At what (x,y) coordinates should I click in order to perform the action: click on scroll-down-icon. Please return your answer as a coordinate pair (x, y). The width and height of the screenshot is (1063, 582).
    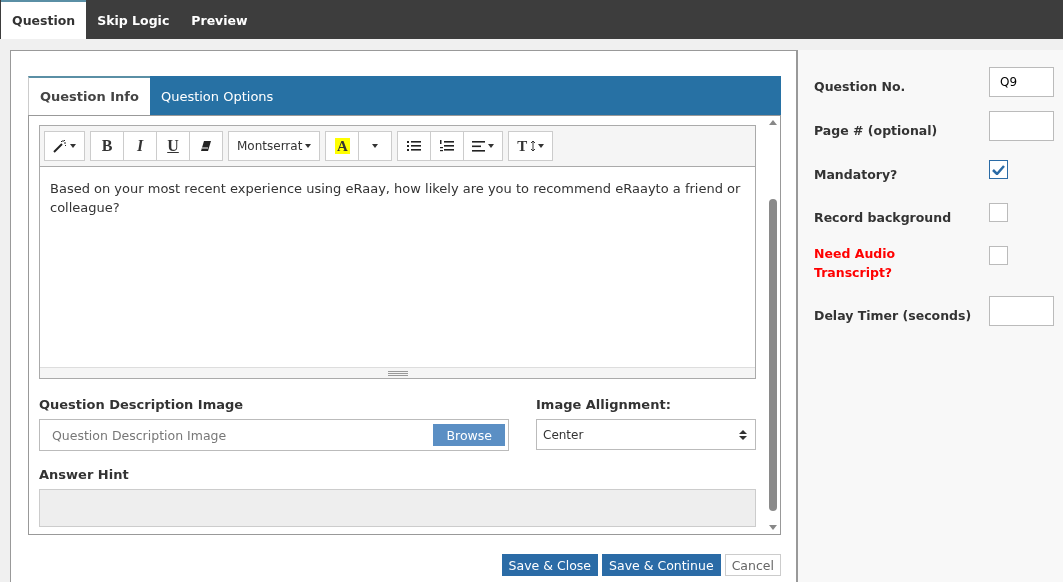
    Looking at the image, I should click on (772, 527).